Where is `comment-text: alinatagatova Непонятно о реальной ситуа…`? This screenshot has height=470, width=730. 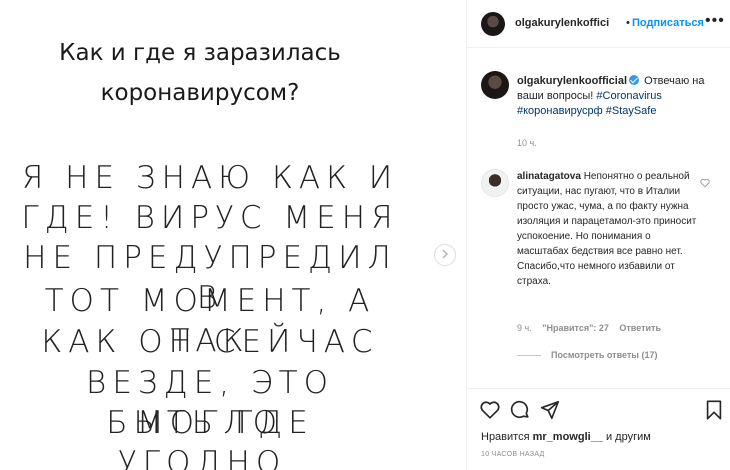 comment-text: alinatagatova Непонятно о реальной ситуа… is located at coordinates (609, 229).